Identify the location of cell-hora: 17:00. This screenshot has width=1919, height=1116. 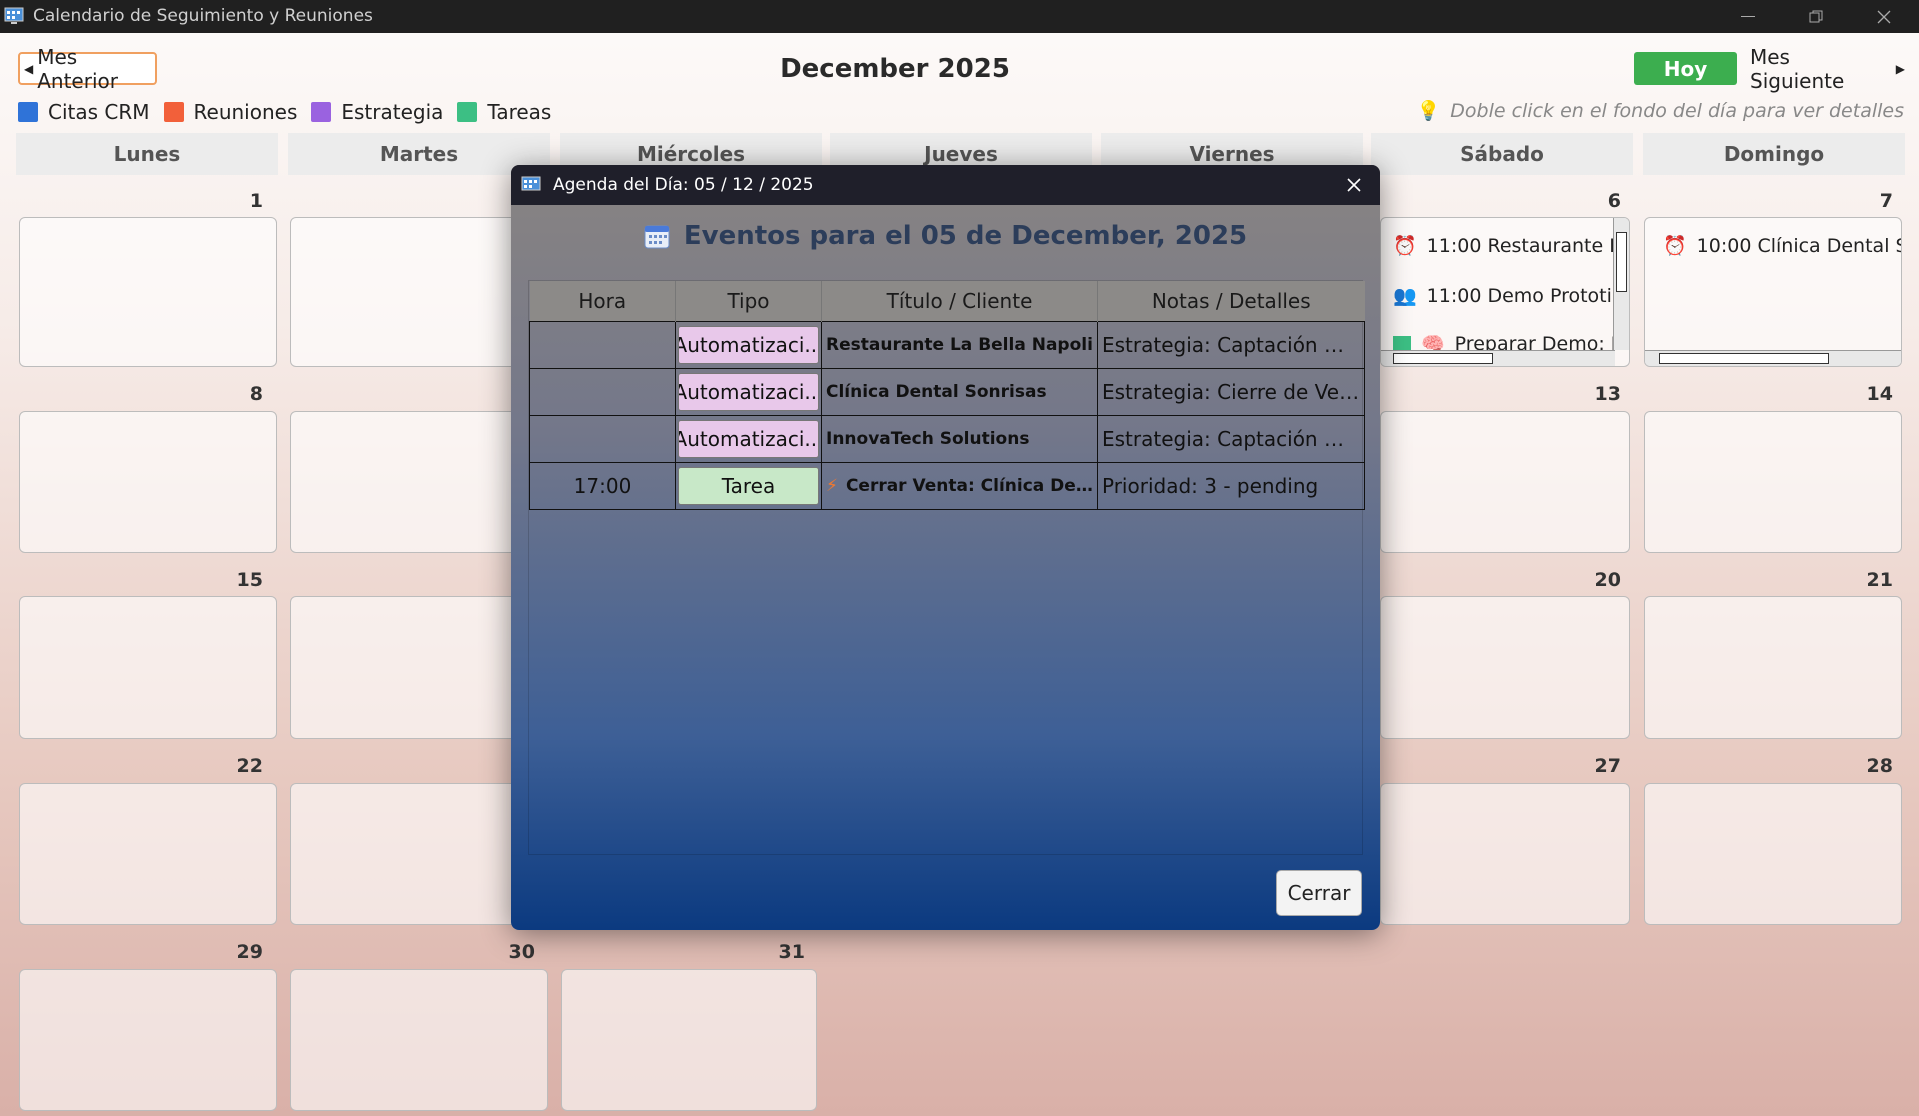
(602, 486).